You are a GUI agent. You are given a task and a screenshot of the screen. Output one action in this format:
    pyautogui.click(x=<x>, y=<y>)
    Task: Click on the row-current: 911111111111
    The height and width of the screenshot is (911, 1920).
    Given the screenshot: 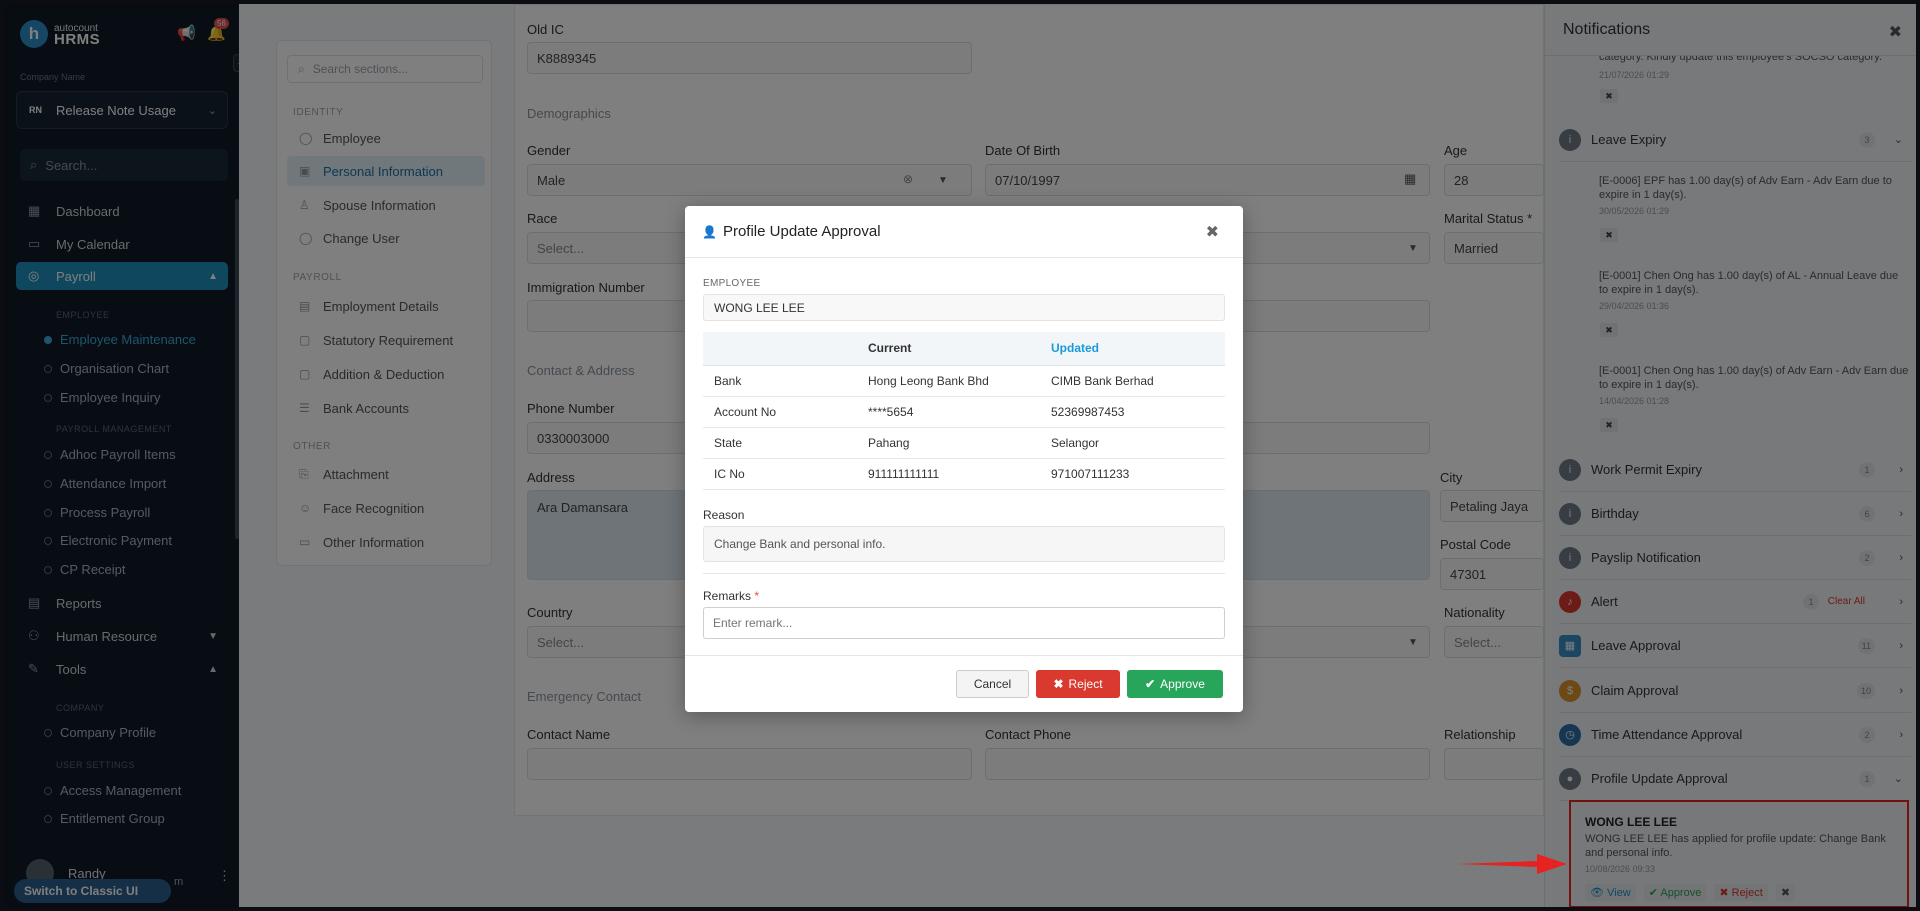 What is the action you would take?
    pyautogui.click(x=959, y=474)
    